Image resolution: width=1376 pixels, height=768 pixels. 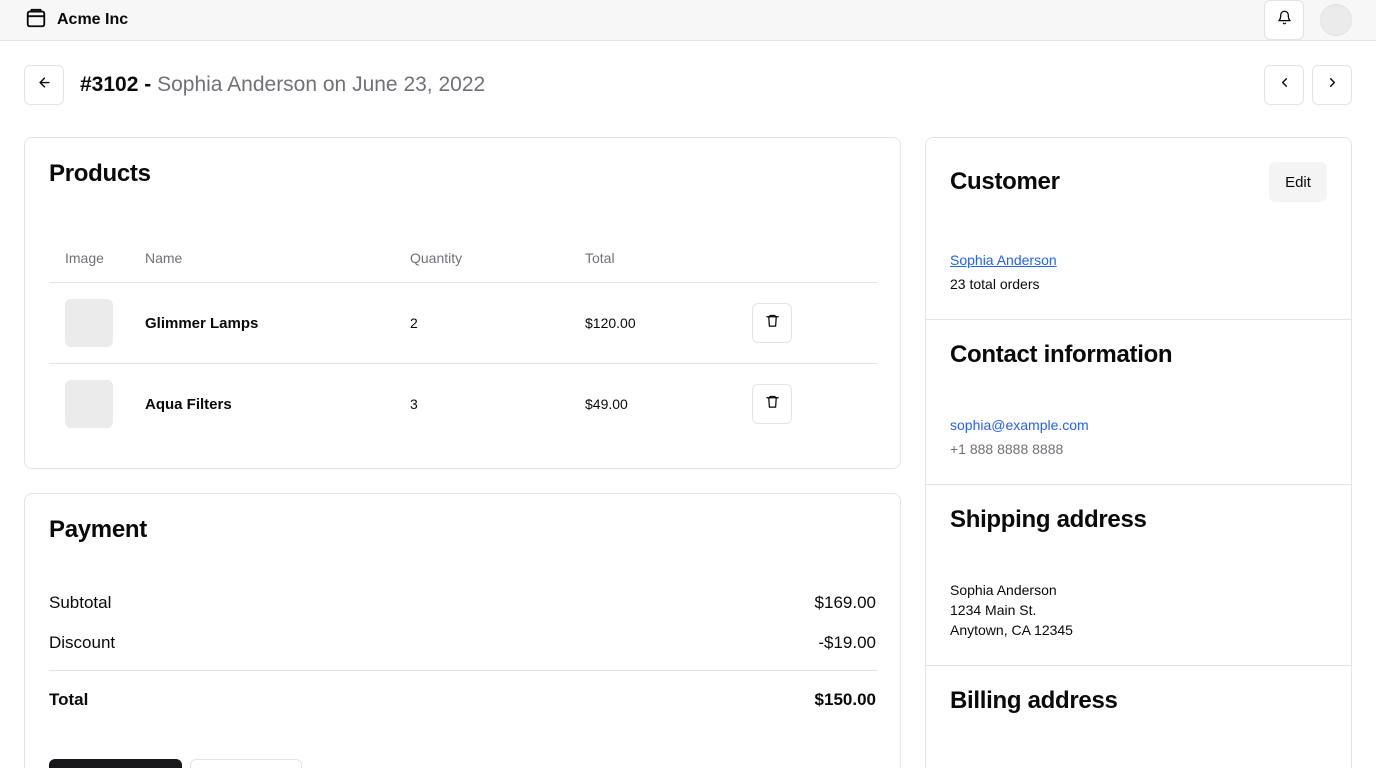 What do you see at coordinates (606, 404) in the screenshot?
I see `product-total: $49.00` at bounding box center [606, 404].